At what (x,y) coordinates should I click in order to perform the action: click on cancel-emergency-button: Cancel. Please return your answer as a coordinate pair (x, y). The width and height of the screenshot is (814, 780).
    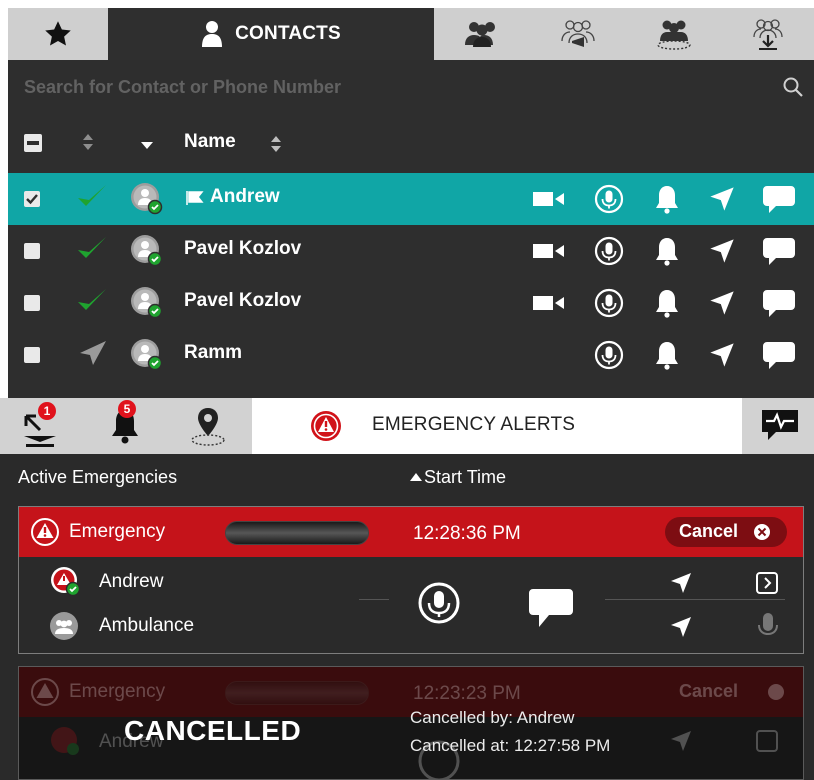
    Looking at the image, I should click on (726, 532).